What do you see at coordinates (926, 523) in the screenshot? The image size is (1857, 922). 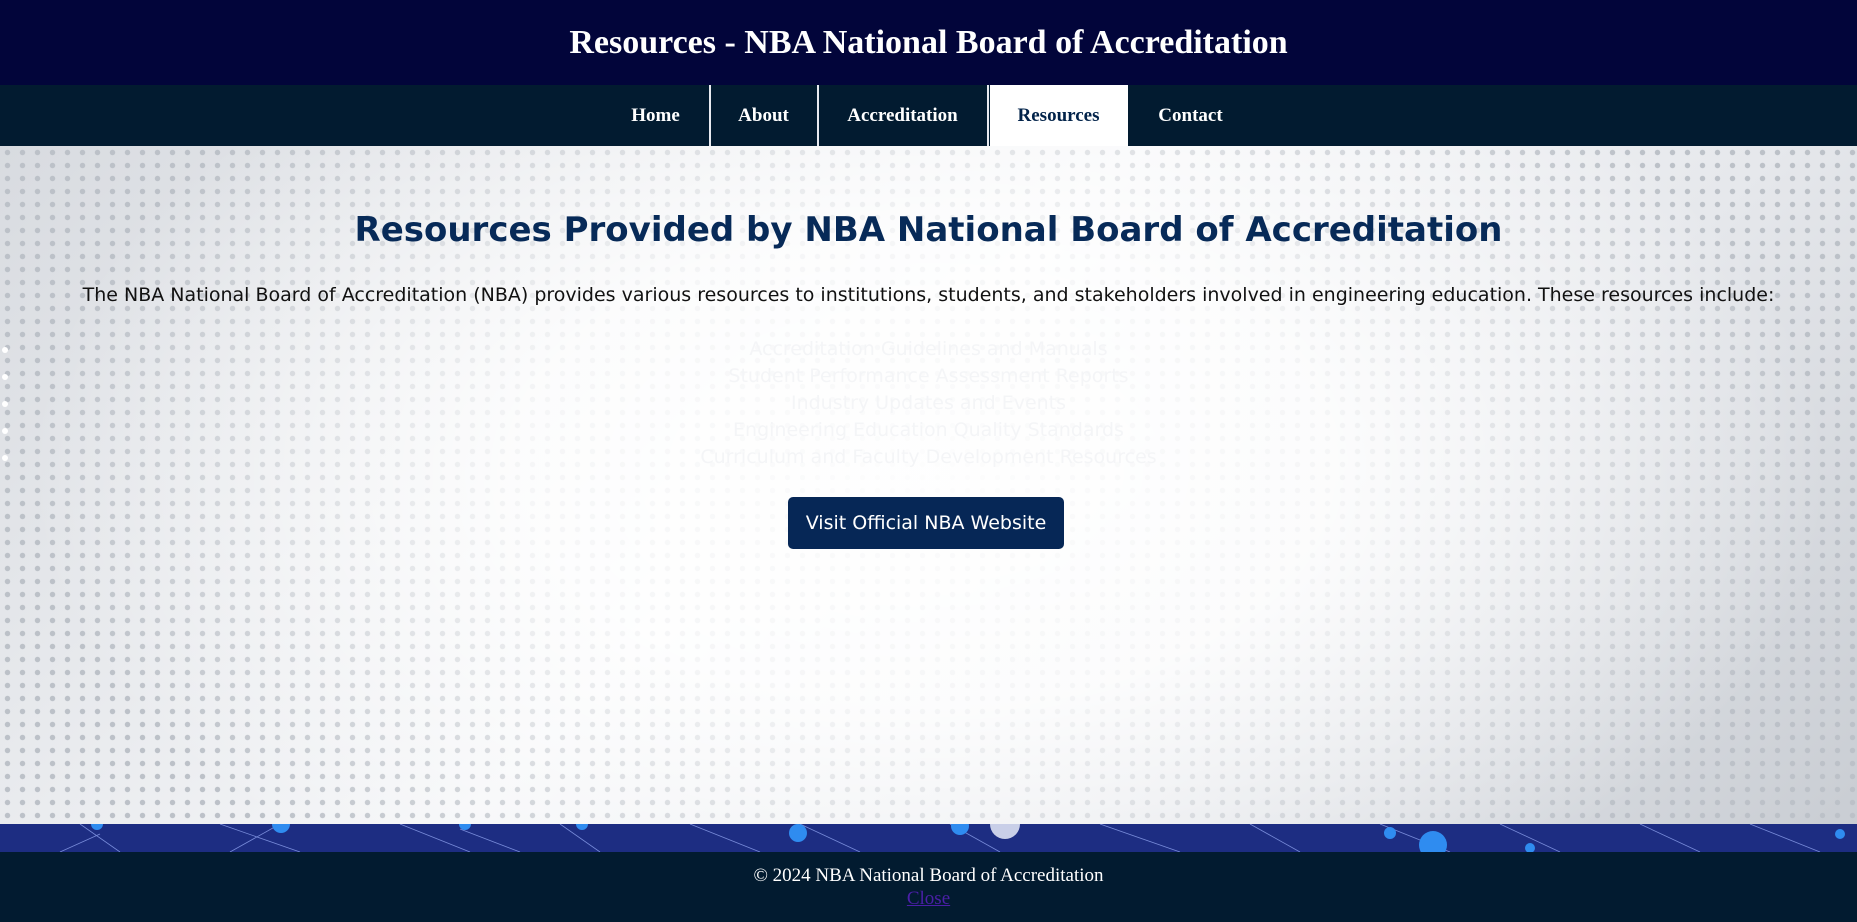 I see `visit-website-button: Visit Official NBA Website` at bounding box center [926, 523].